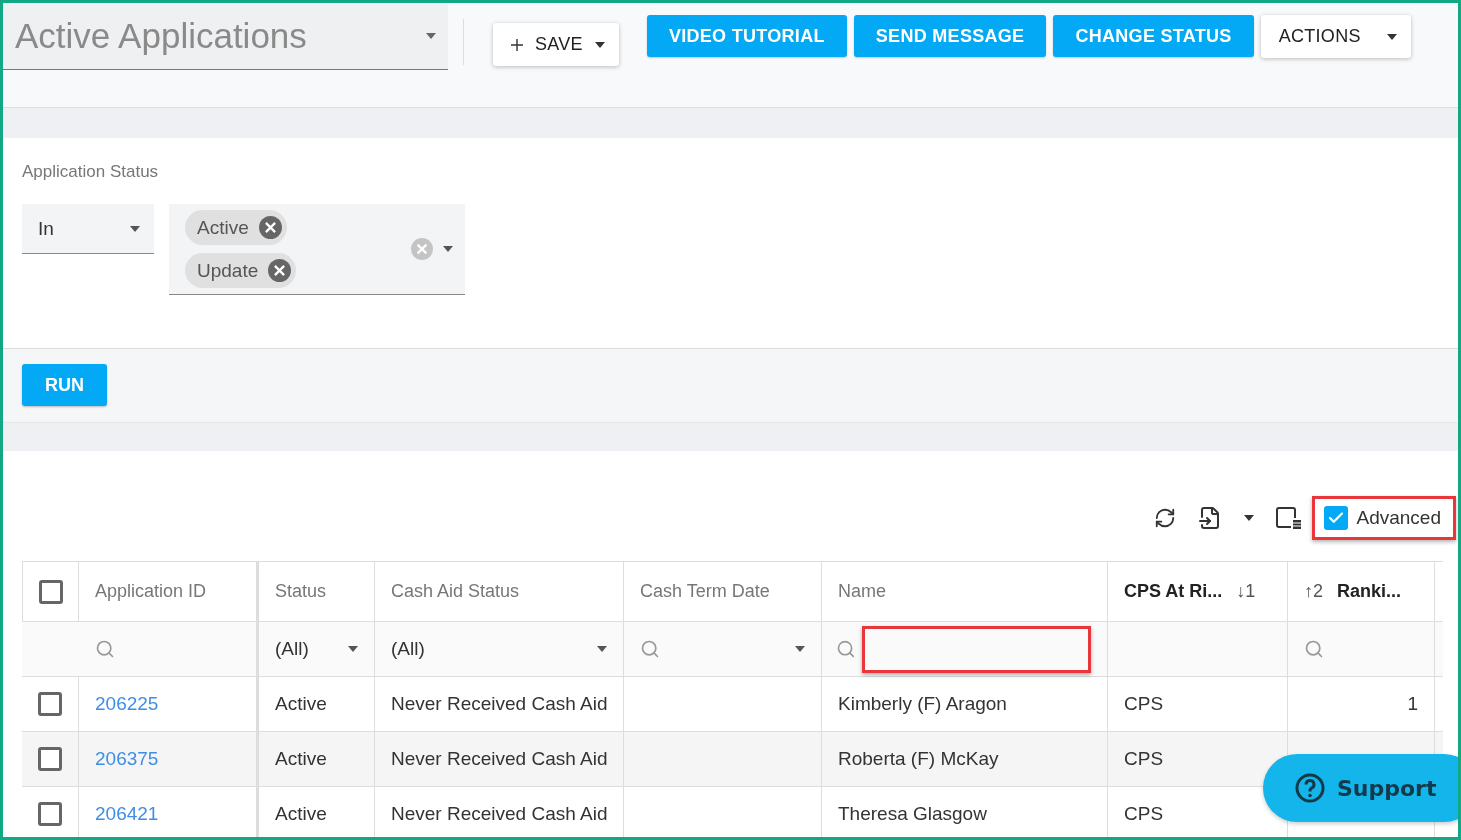  What do you see at coordinates (127, 814) in the screenshot?
I see `application-id-link: 206421` at bounding box center [127, 814].